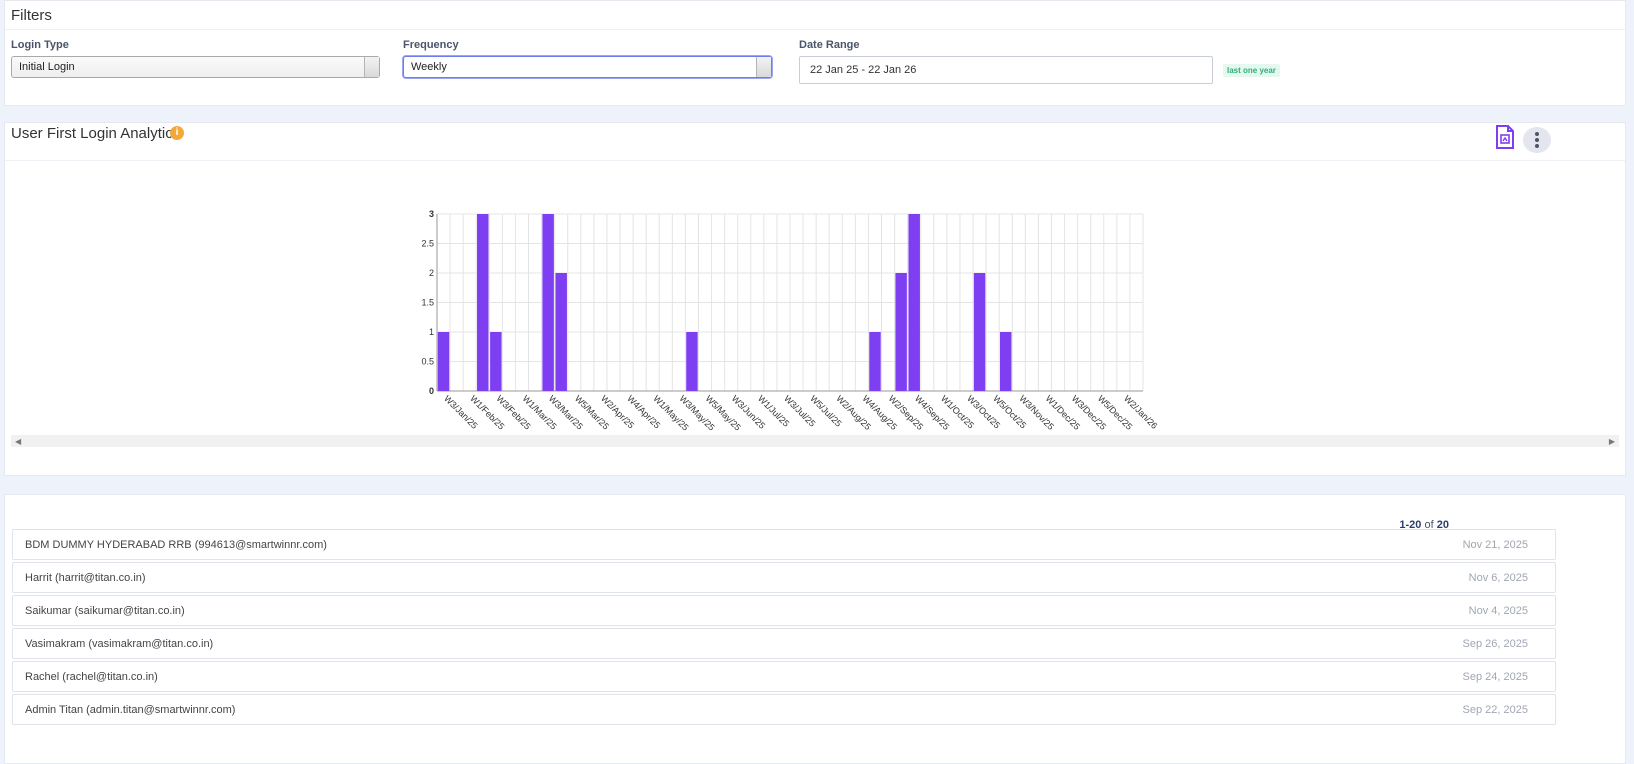  Describe the element at coordinates (1495, 644) in the screenshot. I see `first-login-date: Sep 26, 2025` at that location.